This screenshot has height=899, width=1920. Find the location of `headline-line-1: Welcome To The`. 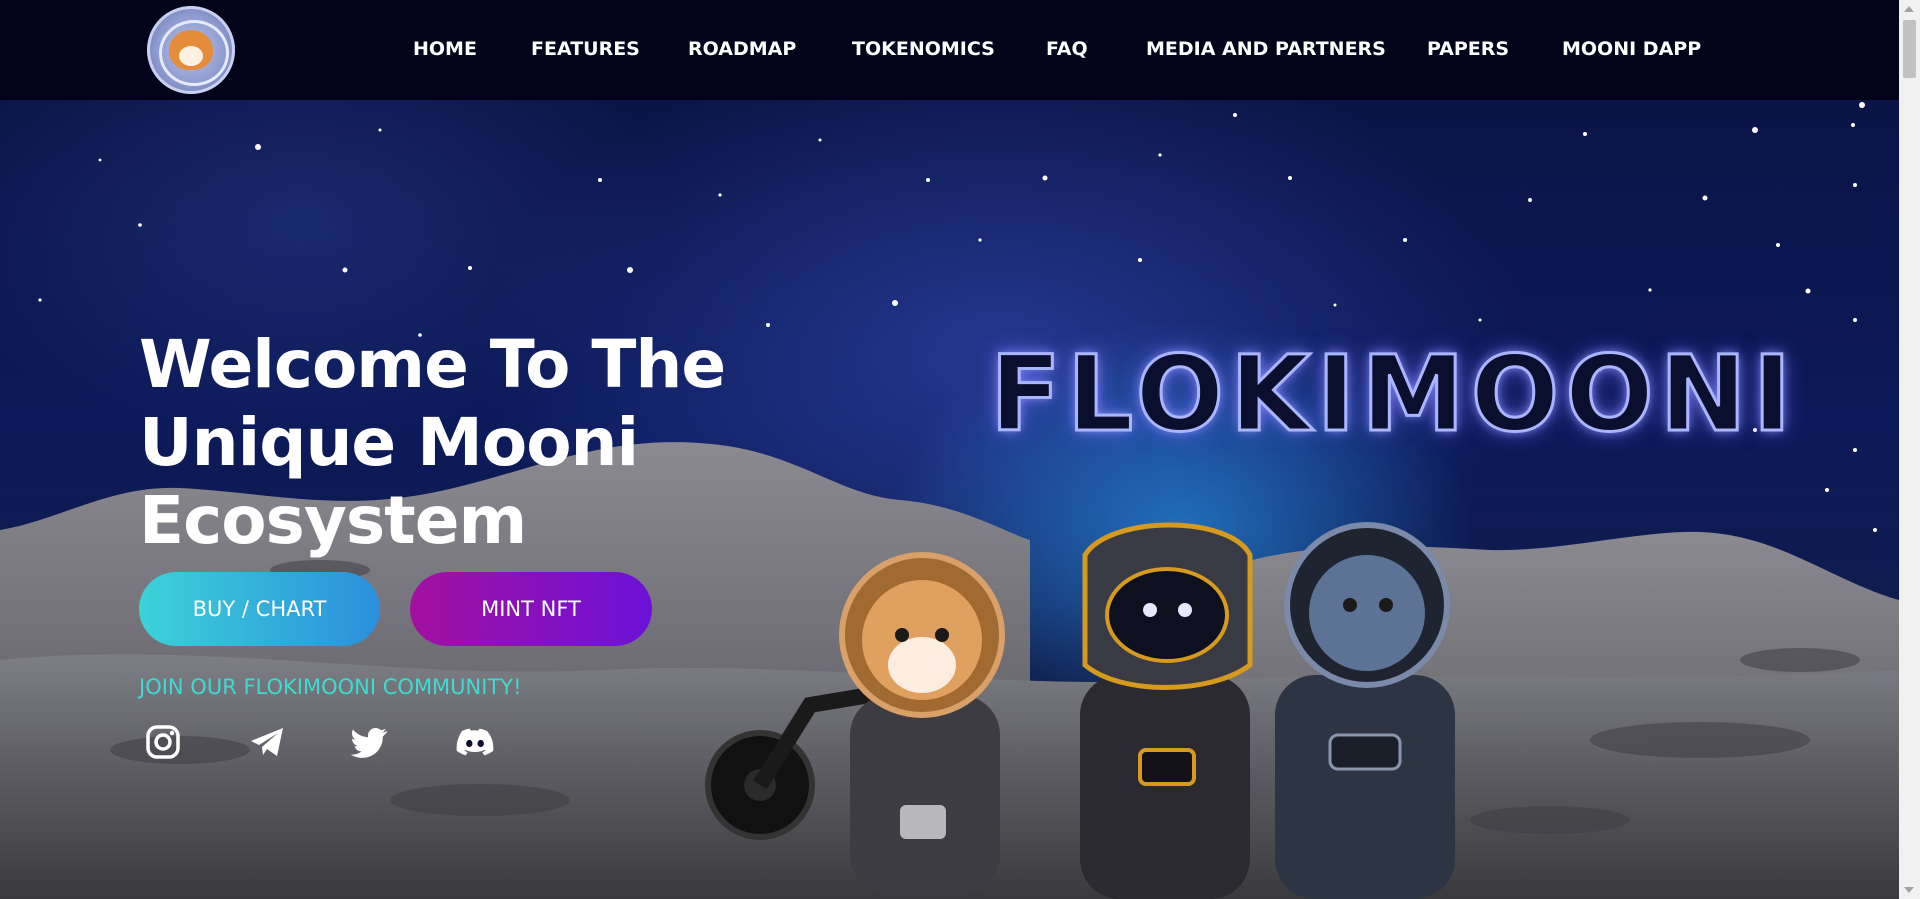

headline-line-1: Welcome To The is located at coordinates (432, 364).